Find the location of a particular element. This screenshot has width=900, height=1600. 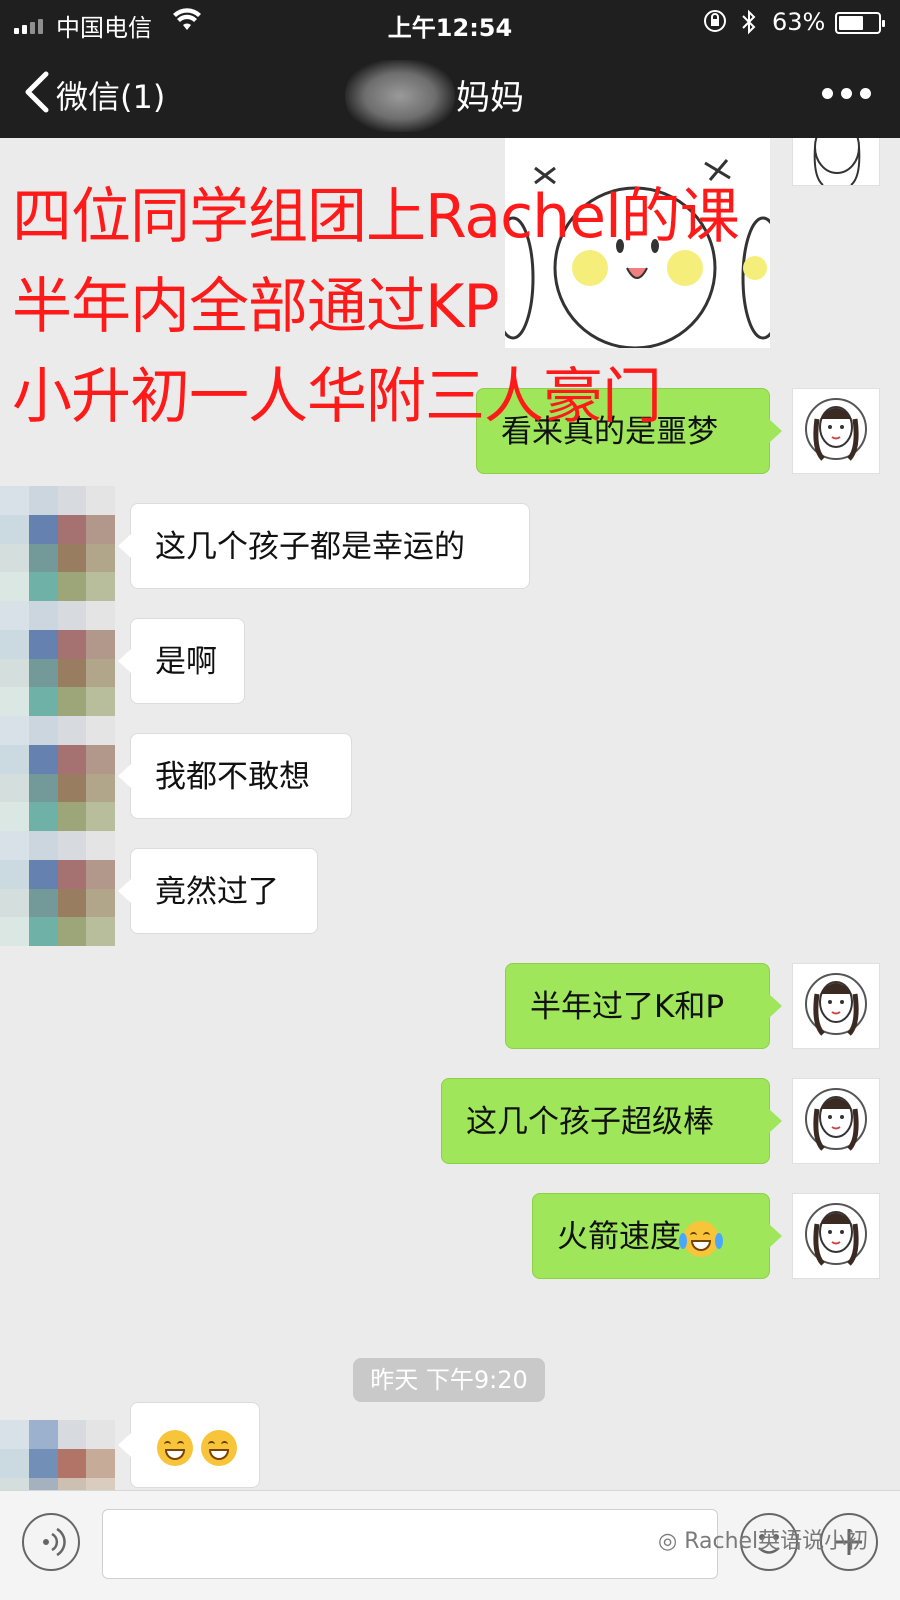

overlay-caption: 四位同学组团上Rachel的课 半年内全部通过KP 小升初一人华附三人豪门 is located at coordinates (376, 307).